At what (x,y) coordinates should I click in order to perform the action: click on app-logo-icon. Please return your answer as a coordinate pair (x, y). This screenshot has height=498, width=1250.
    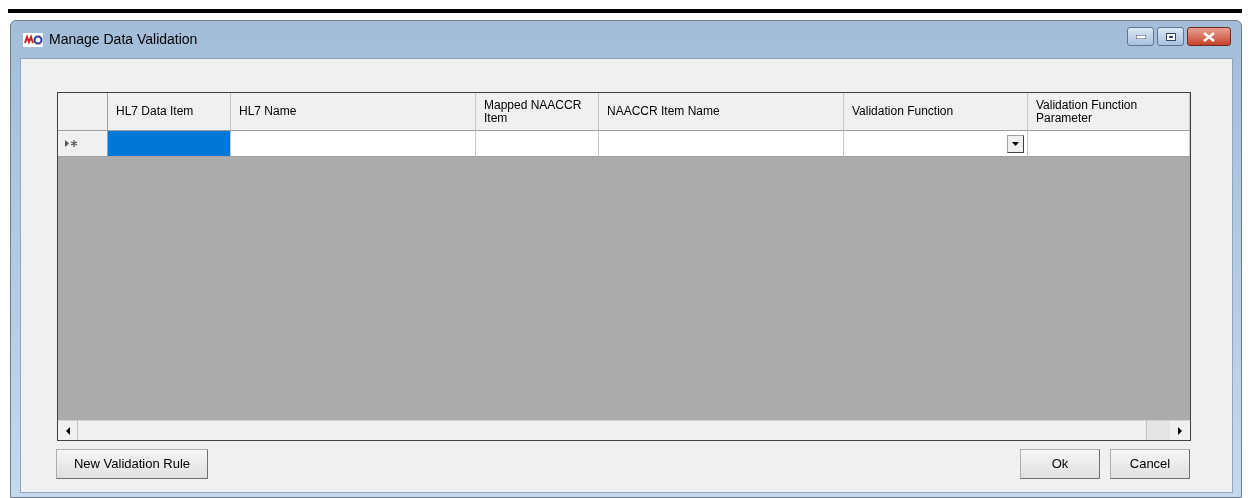
    Looking at the image, I should click on (33, 39).